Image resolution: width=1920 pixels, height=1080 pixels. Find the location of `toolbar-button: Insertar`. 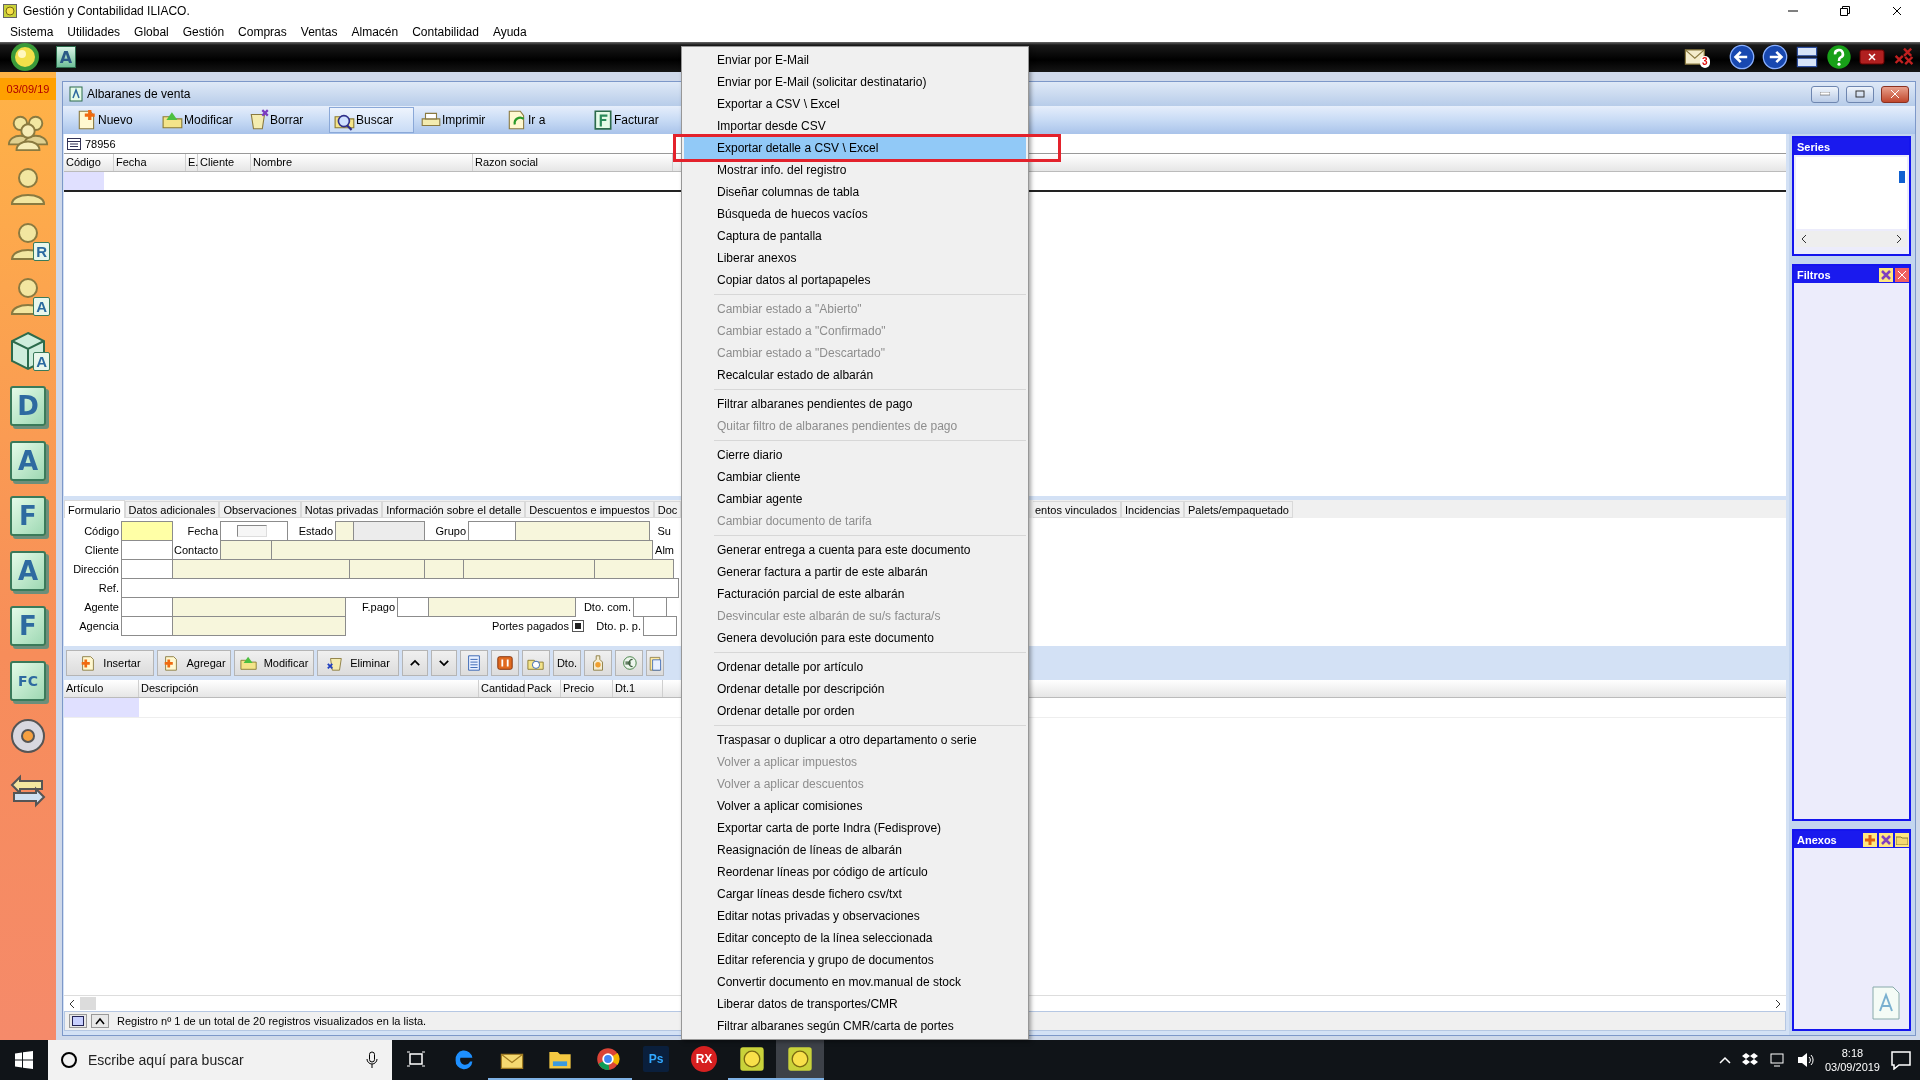

toolbar-button: Insertar is located at coordinates (110, 663).